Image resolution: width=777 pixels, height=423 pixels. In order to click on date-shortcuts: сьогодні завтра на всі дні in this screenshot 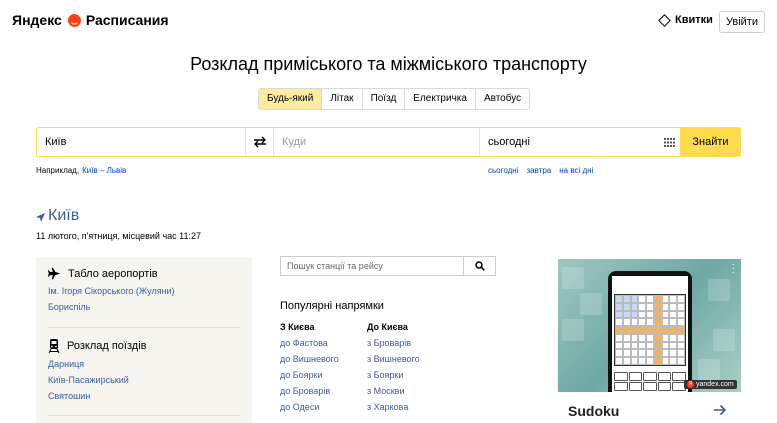, I will do `click(544, 170)`.